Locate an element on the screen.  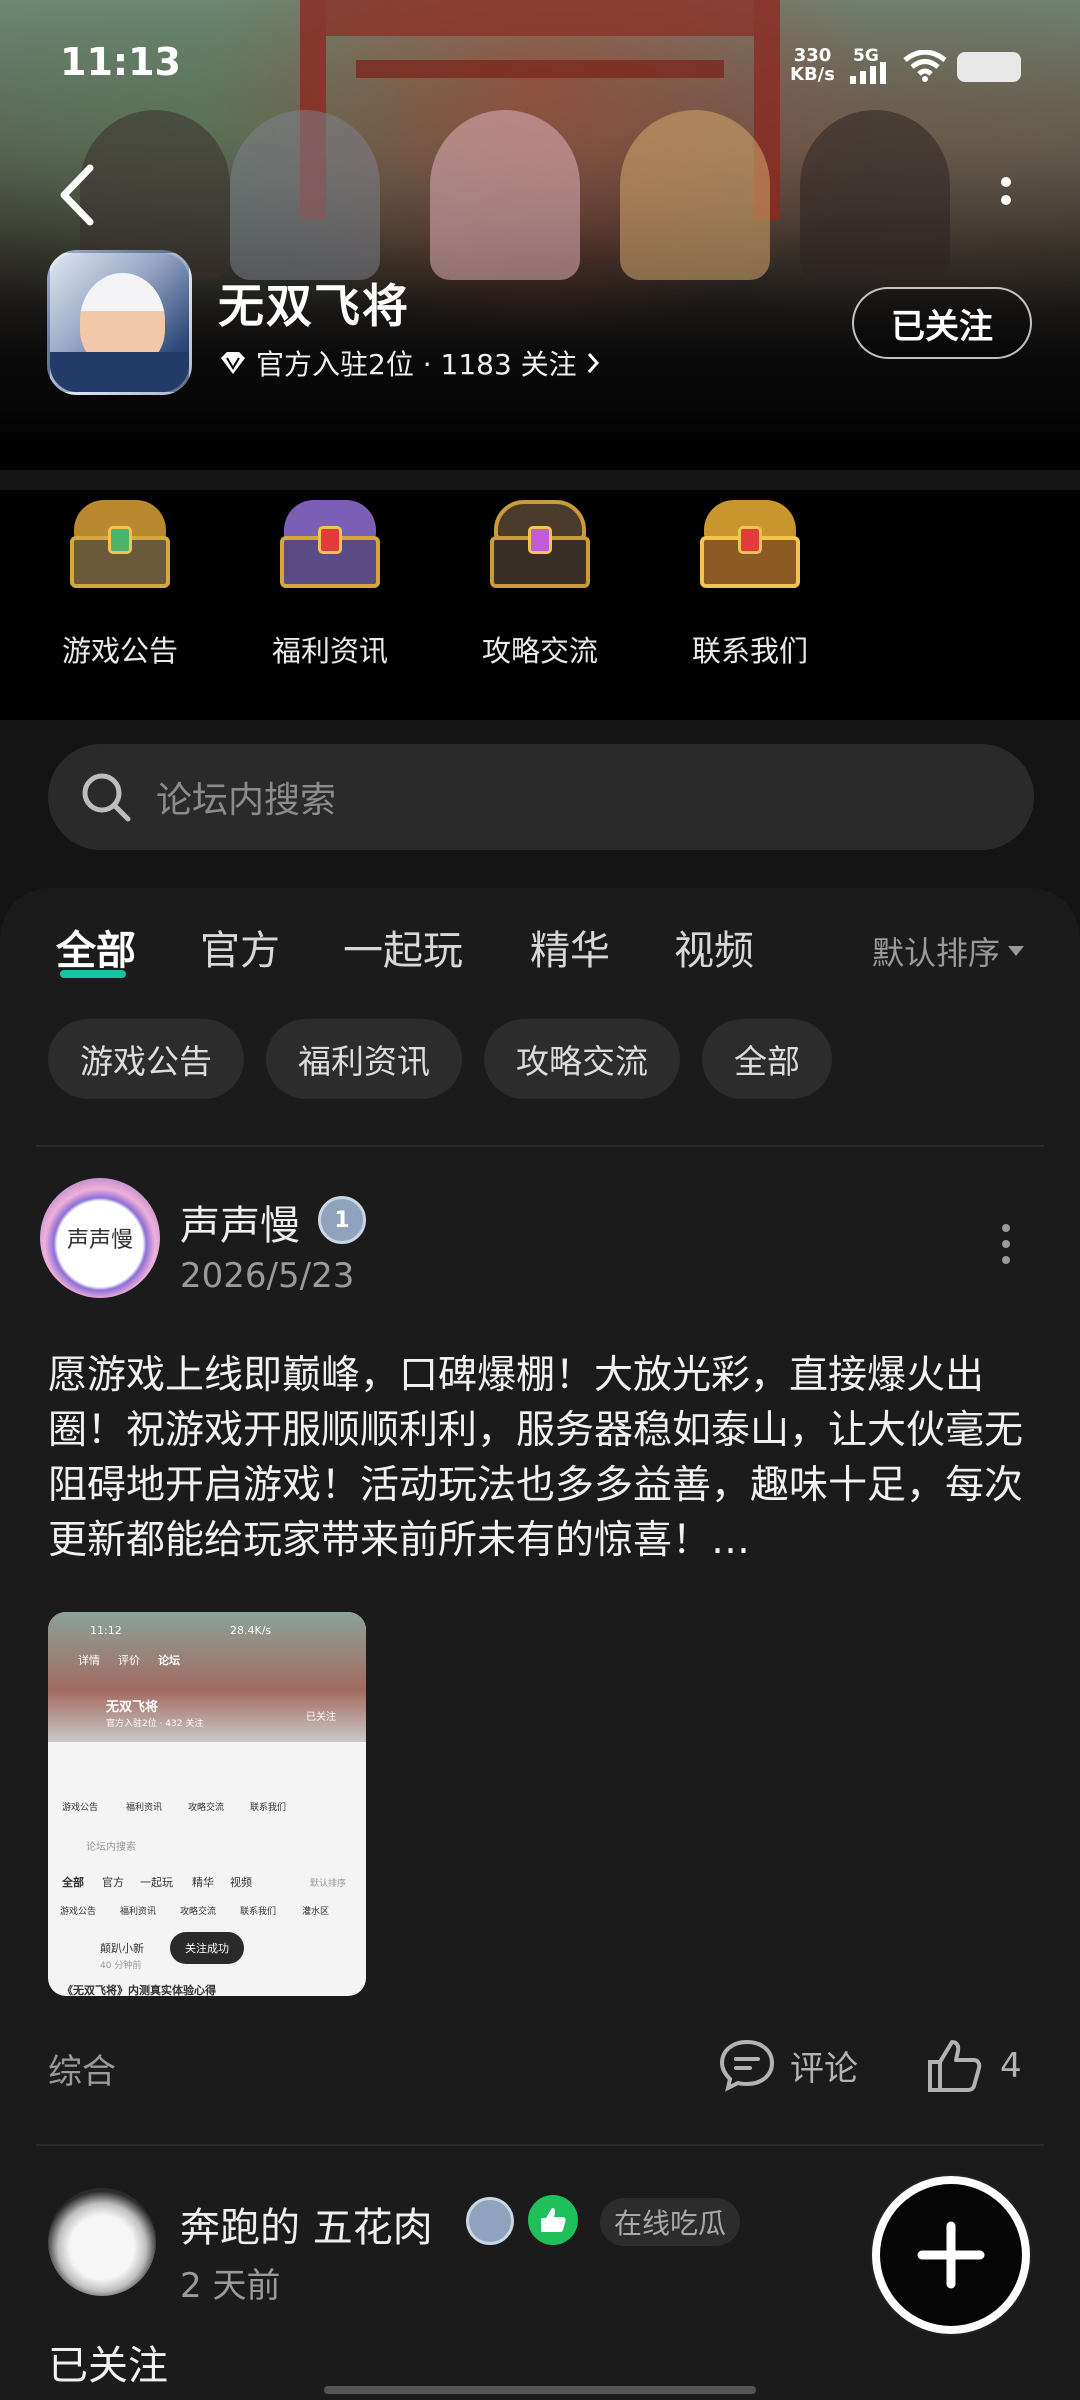
home-indicator is located at coordinates (540, 2390).